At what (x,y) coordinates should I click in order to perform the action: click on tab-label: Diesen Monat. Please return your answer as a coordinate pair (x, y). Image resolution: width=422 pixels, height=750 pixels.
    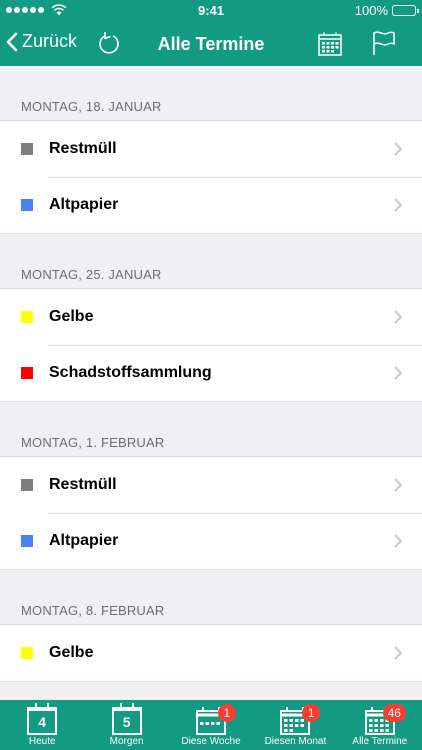
    Looking at the image, I should click on (295, 741).